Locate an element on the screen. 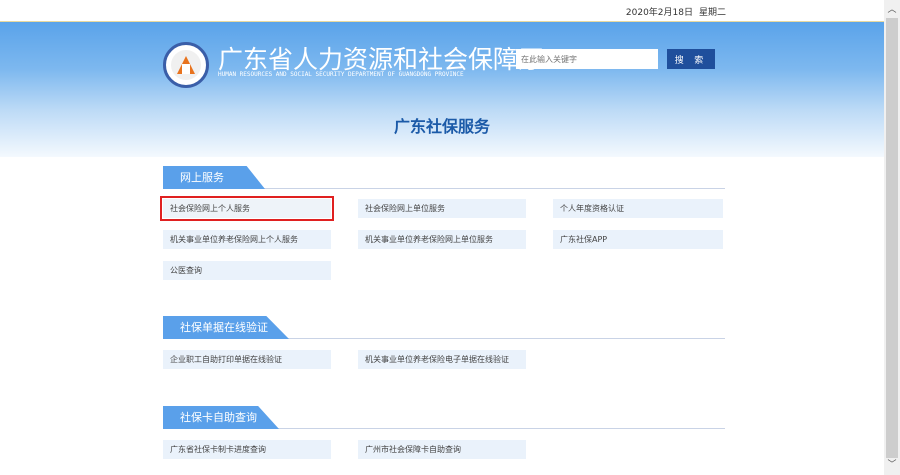 Image resolution: width=900 pixels, height=475 pixels. service-link: 机关事业单位养老保险网上单位服务 is located at coordinates (442, 239).